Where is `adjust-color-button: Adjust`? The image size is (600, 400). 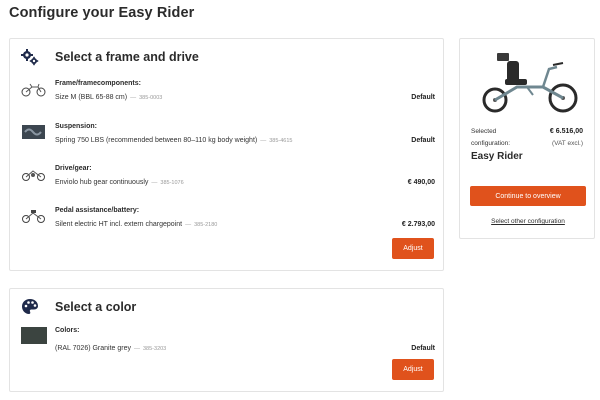
adjust-color-button: Adjust is located at coordinates (413, 369).